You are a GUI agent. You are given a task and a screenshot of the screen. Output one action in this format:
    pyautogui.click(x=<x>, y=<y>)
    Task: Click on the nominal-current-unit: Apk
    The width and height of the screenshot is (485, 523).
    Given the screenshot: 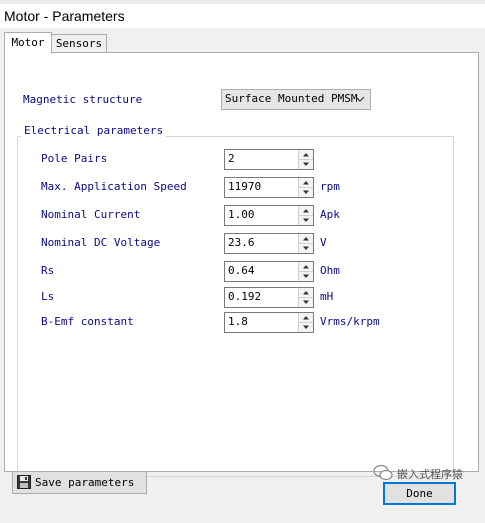 What is the action you would take?
    pyautogui.click(x=330, y=214)
    